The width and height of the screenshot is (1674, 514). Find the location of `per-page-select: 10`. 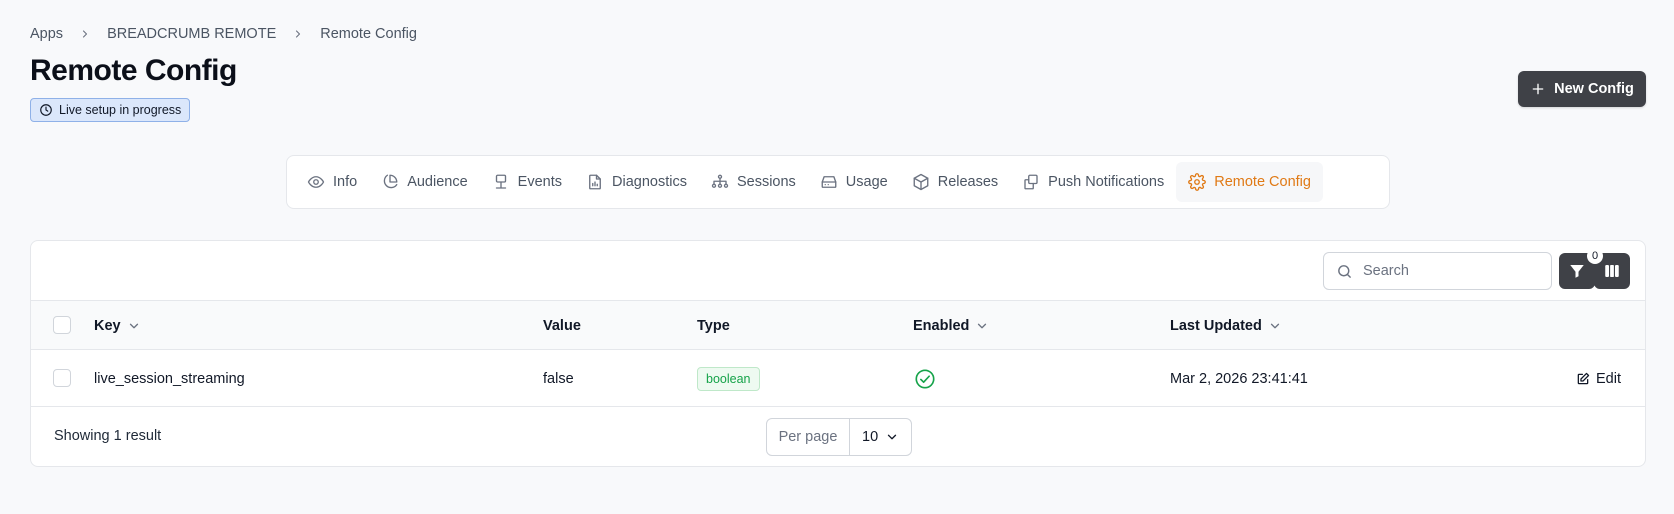

per-page-select: 10 is located at coordinates (880, 437).